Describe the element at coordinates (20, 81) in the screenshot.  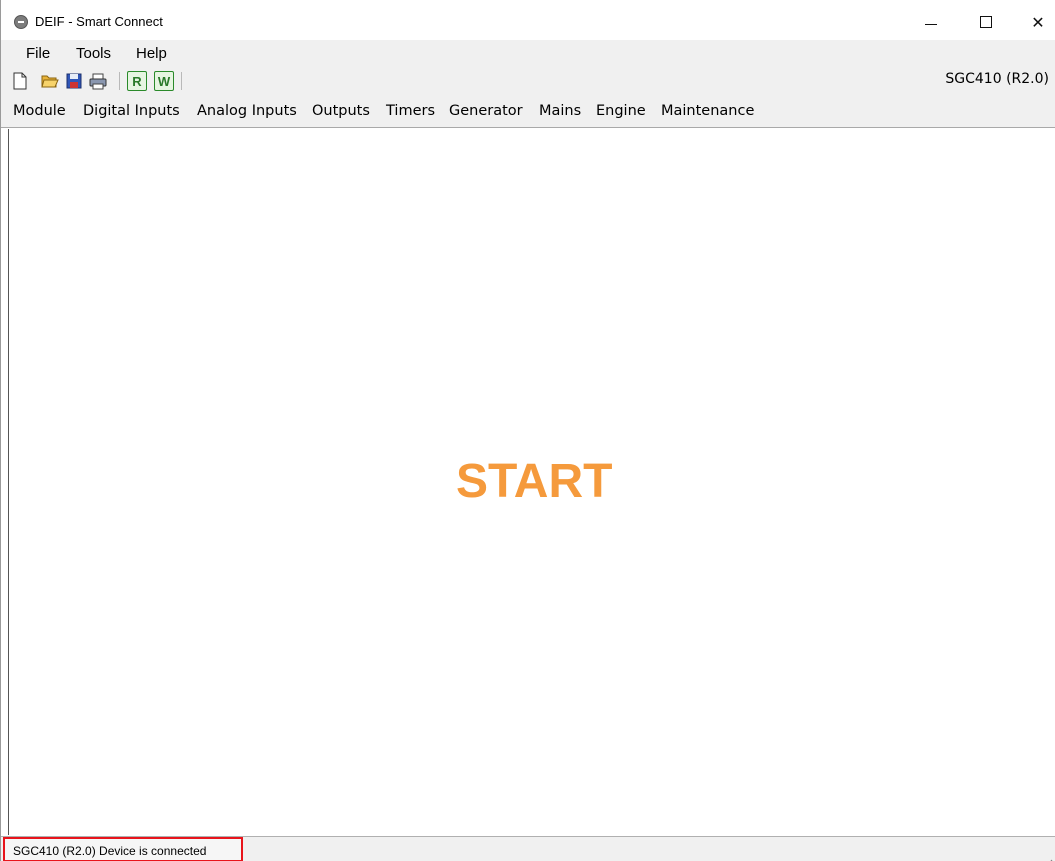
I see `new-file-icon` at that location.